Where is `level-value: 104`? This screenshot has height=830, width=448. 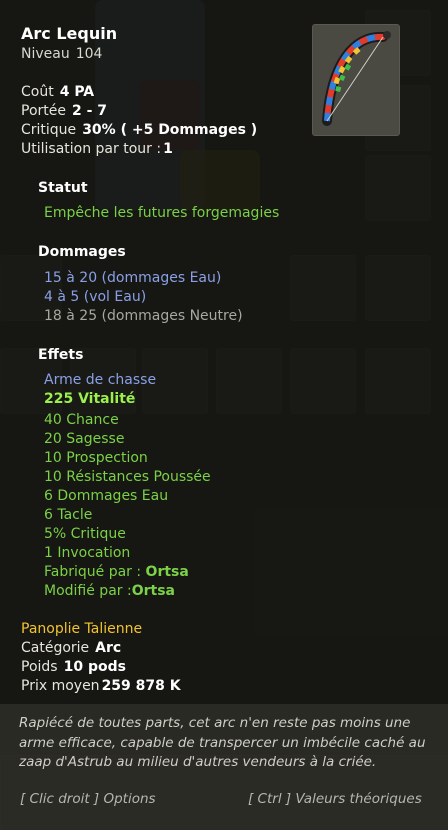 level-value: 104 is located at coordinates (89, 54).